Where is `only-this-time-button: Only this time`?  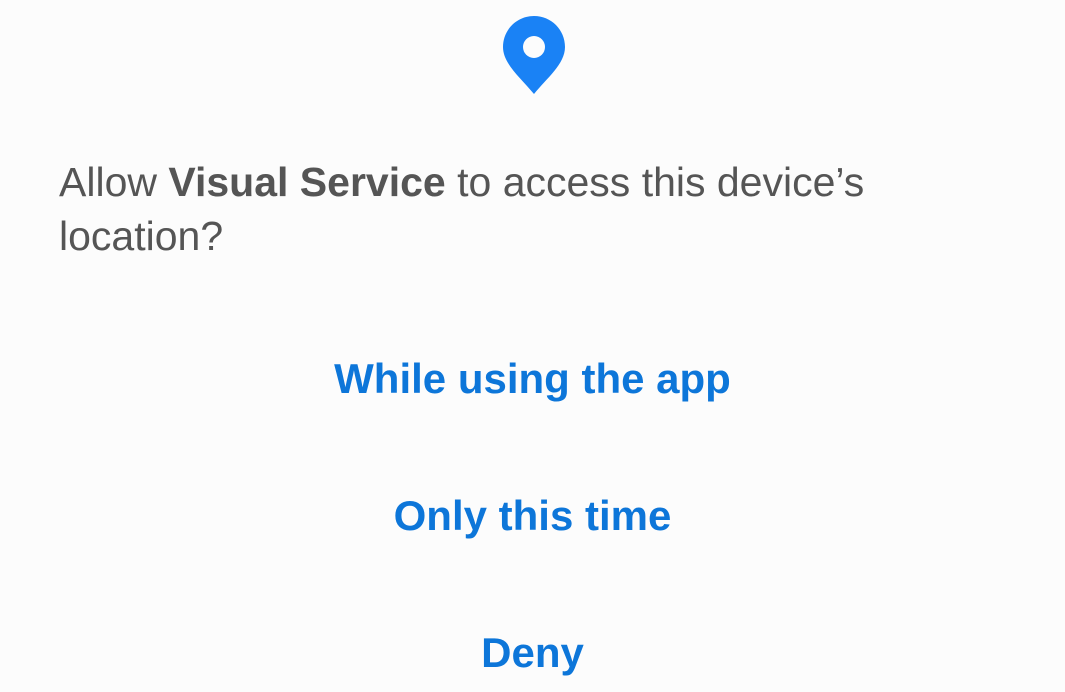 only-this-time-button: Only this time is located at coordinates (532, 516).